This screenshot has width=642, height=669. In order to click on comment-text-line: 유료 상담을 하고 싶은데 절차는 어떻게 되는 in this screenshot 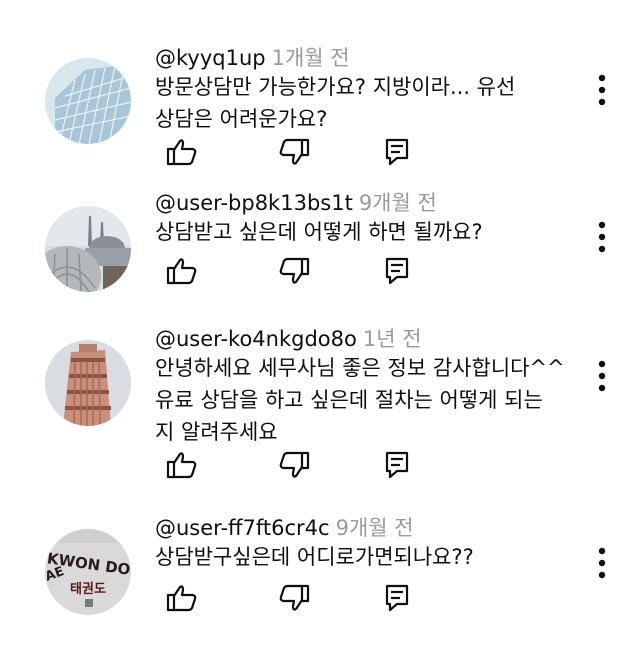, I will do `click(349, 400)`.